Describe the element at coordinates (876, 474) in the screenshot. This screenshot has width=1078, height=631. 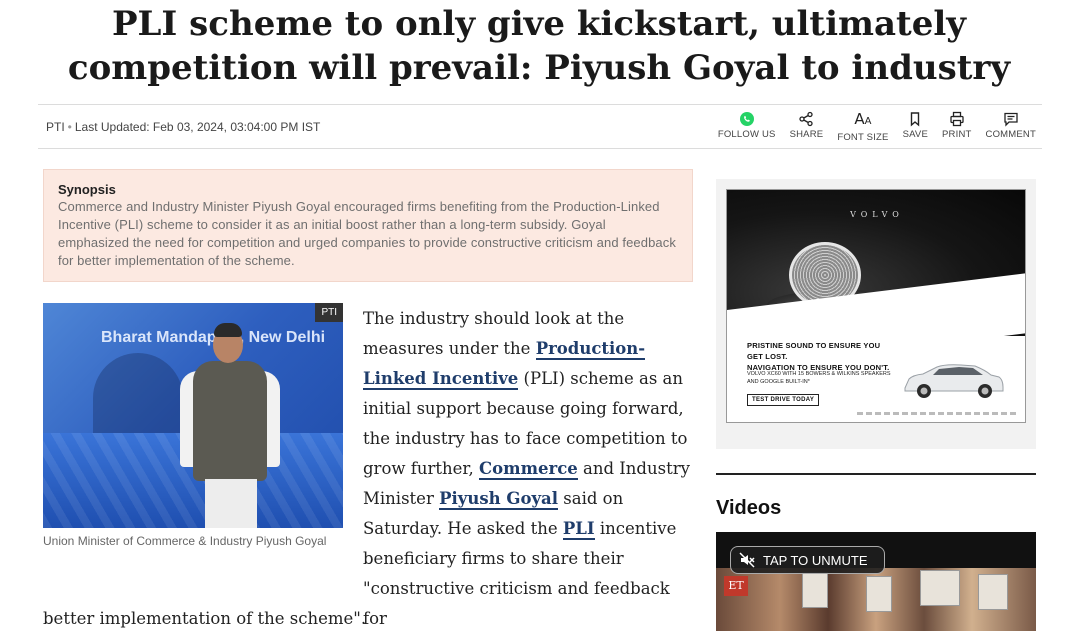
I see `section-divider` at that location.